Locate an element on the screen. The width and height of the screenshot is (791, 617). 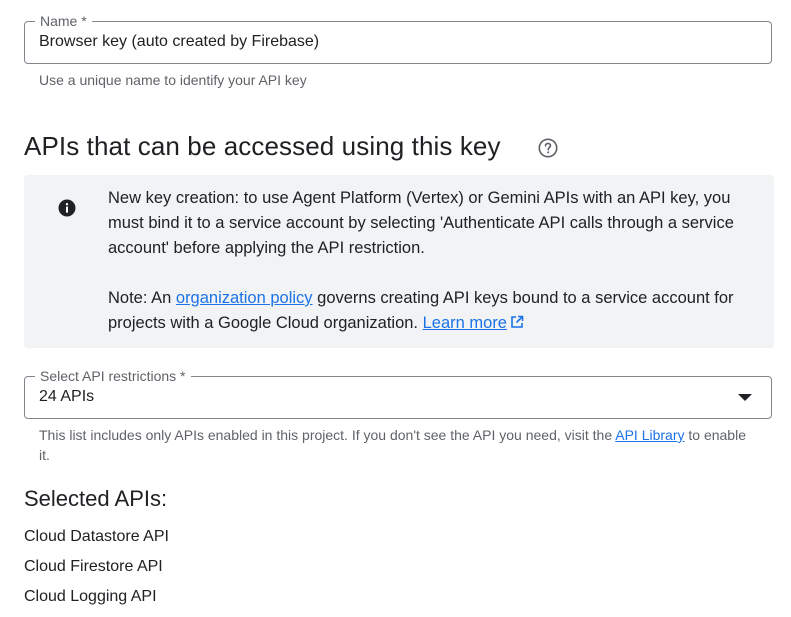
open-in-new-icon is located at coordinates (517, 320).